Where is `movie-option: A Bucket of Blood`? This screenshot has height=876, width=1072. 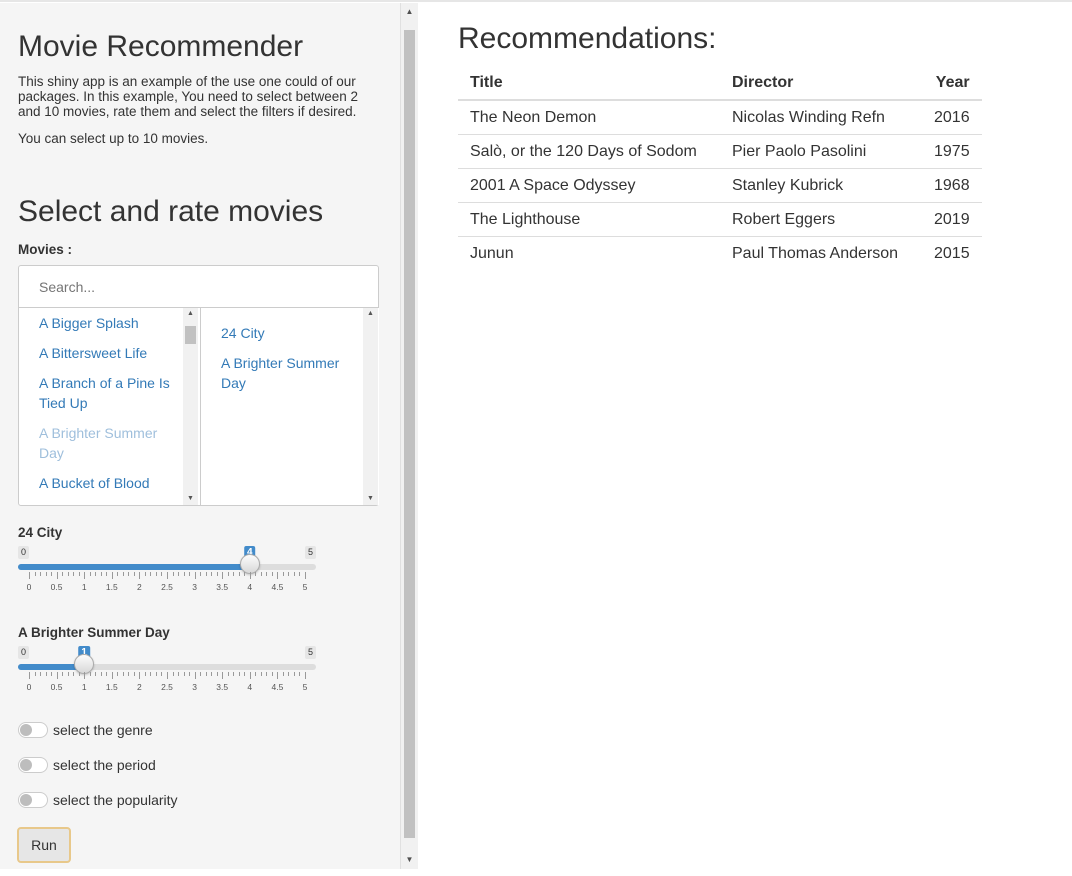 movie-option: A Bucket of Blood is located at coordinates (109, 483).